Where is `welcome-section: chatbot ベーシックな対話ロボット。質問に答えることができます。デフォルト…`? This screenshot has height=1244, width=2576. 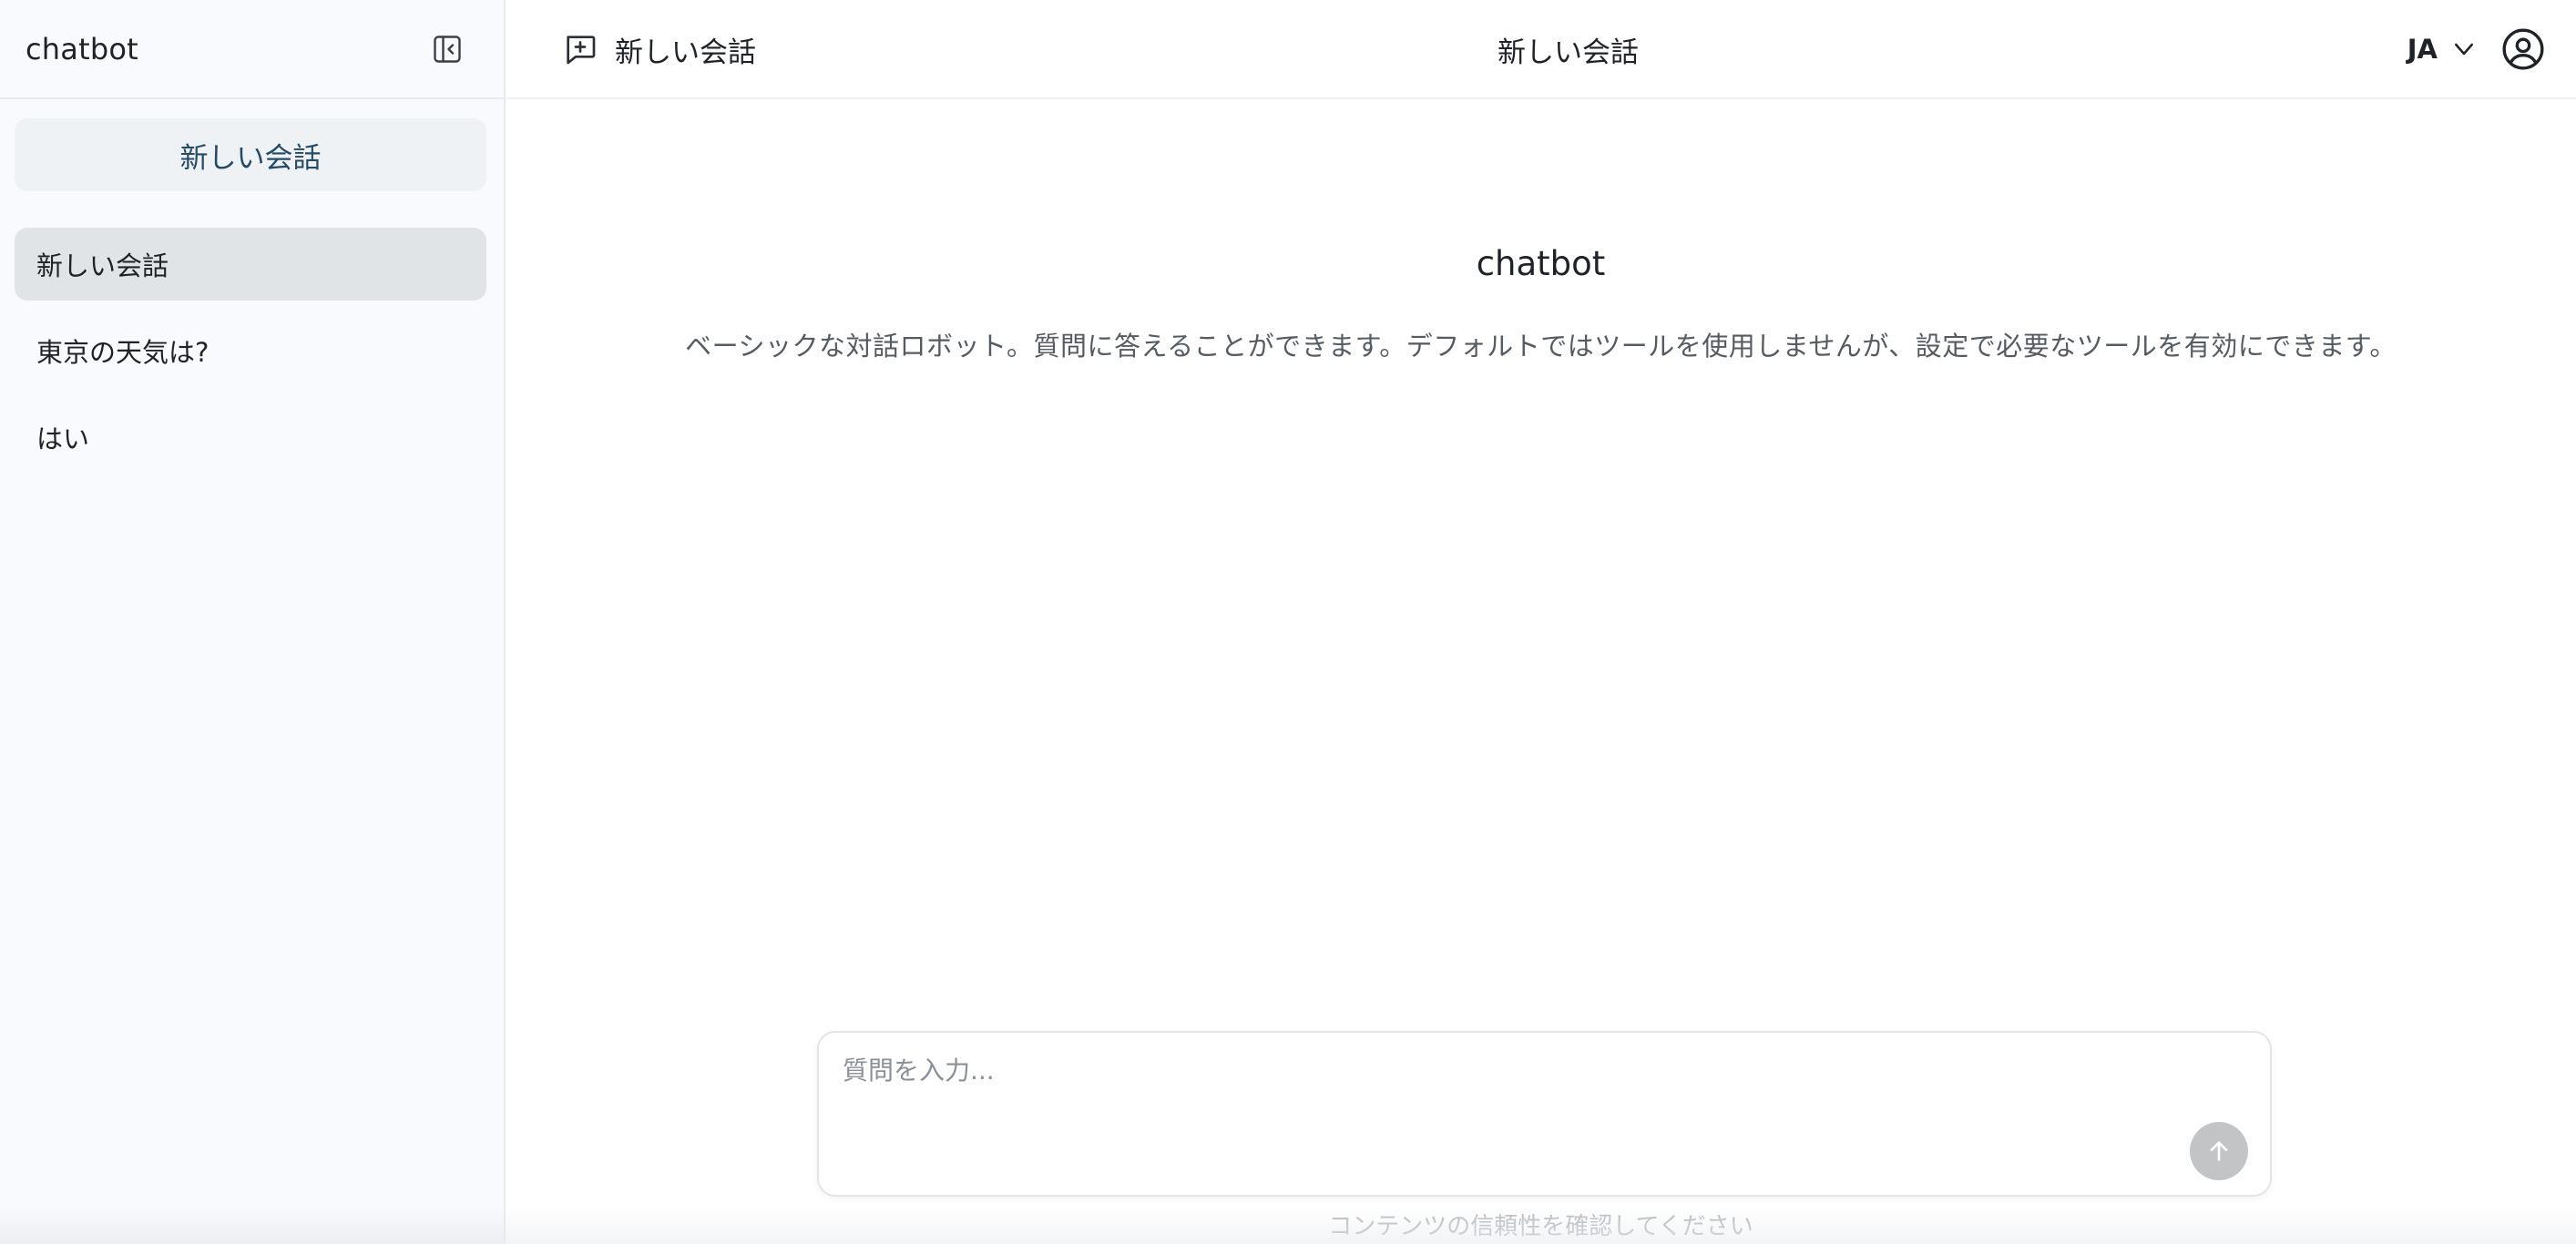 welcome-section: chatbot ベーシックな対話ロボット。質問に答えることができます。デフォルト… is located at coordinates (1541, 303).